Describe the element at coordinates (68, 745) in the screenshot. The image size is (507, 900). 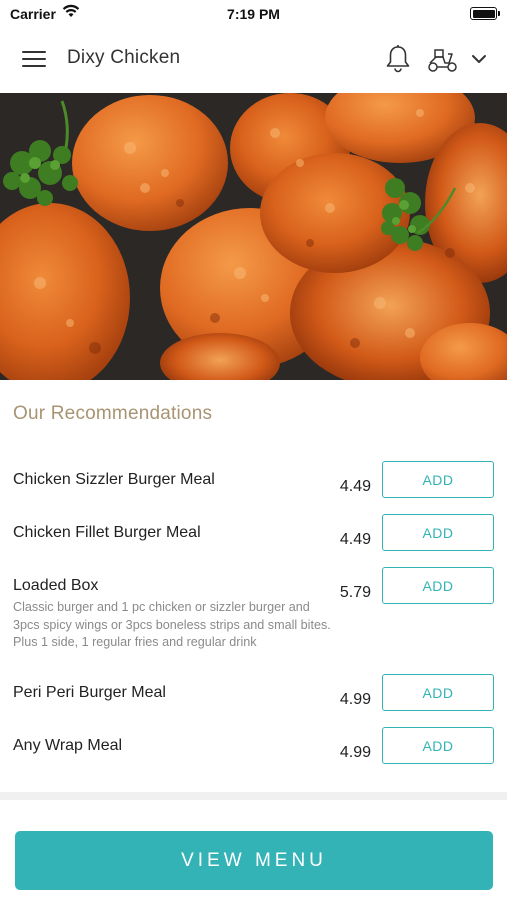
I see `item-name: Any Wrap Meal` at that location.